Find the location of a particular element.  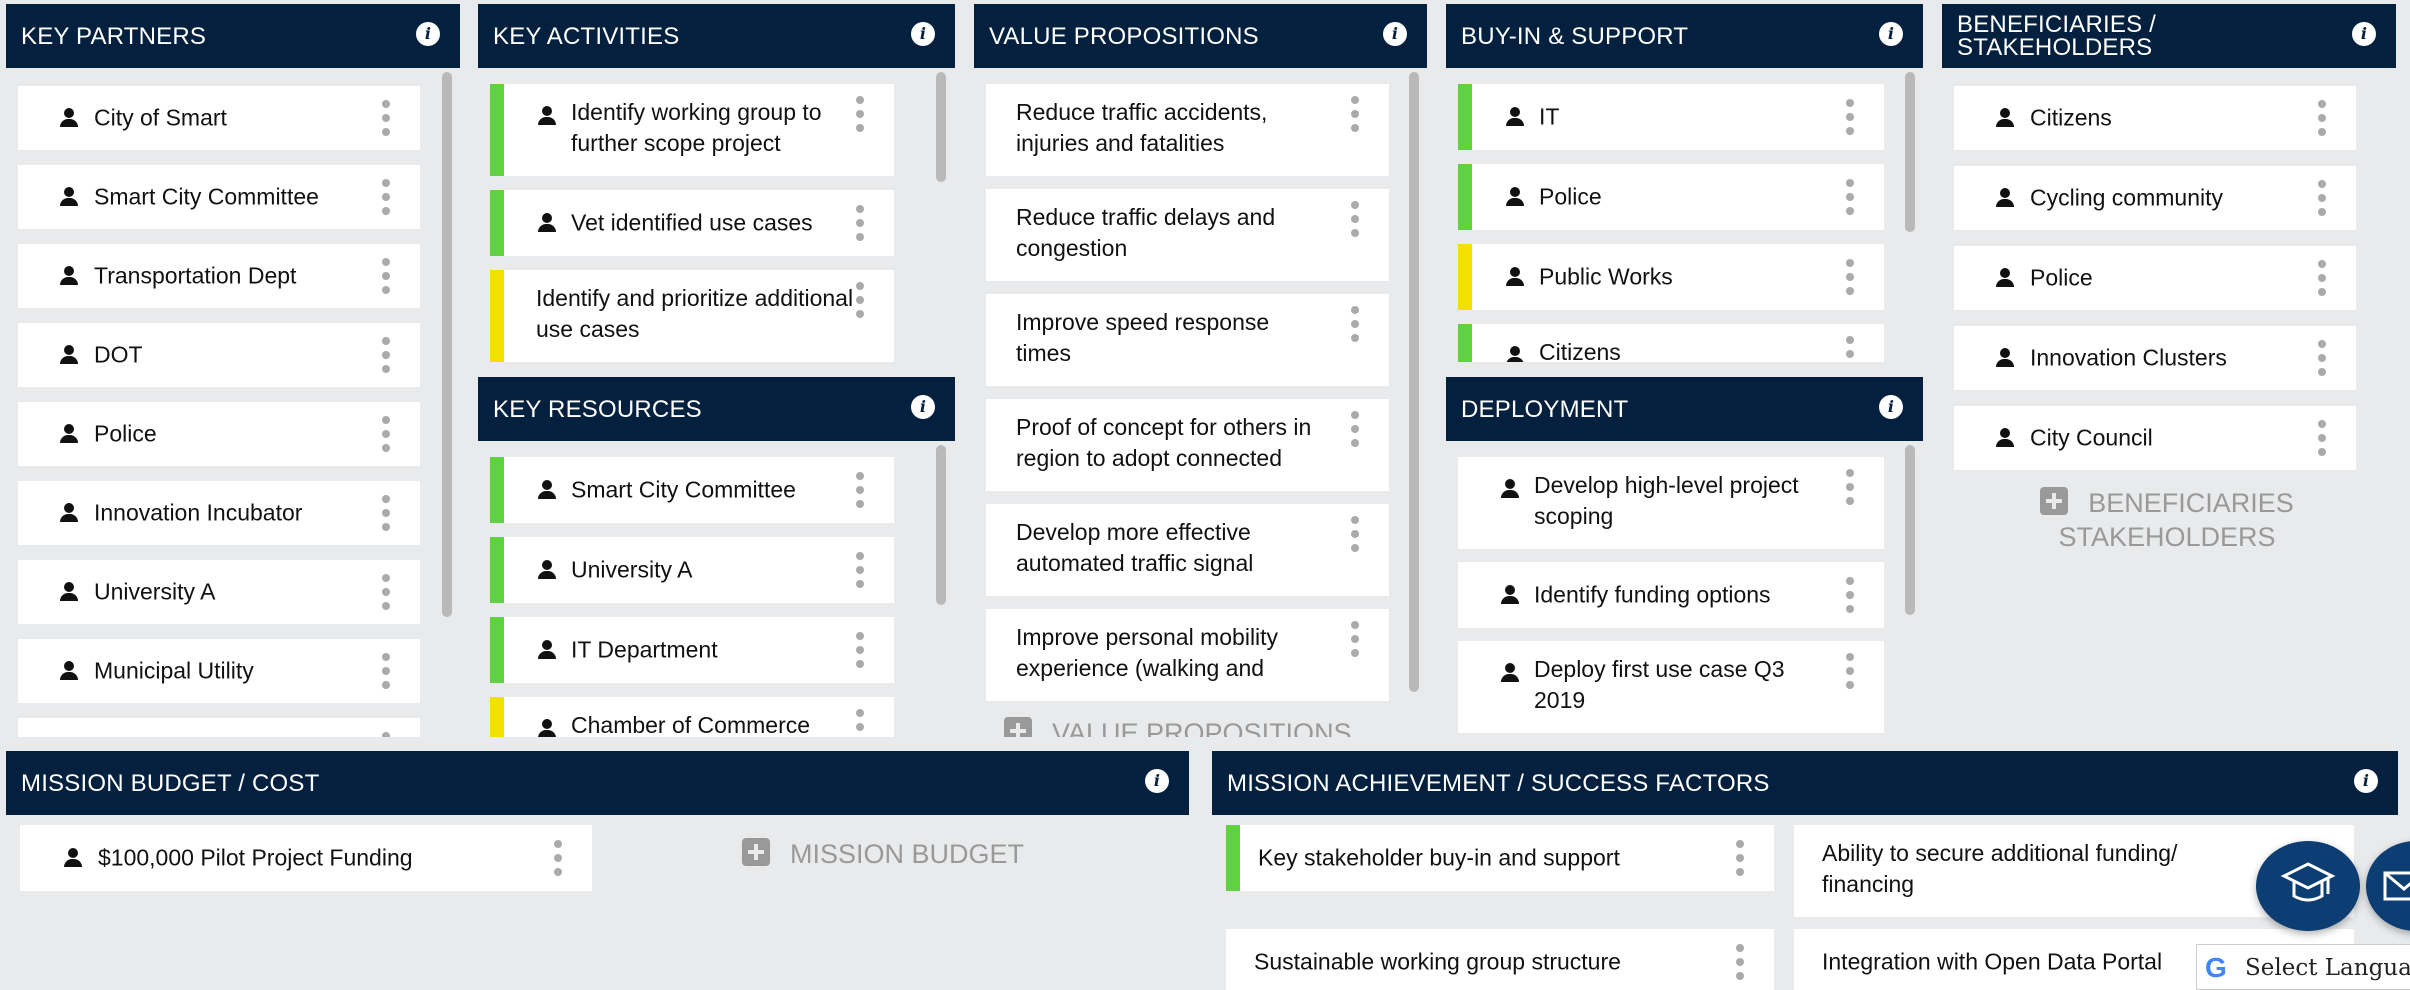

add-value-proposition-button: VALUE PROPOSITIONS is located at coordinates (1199, 726).